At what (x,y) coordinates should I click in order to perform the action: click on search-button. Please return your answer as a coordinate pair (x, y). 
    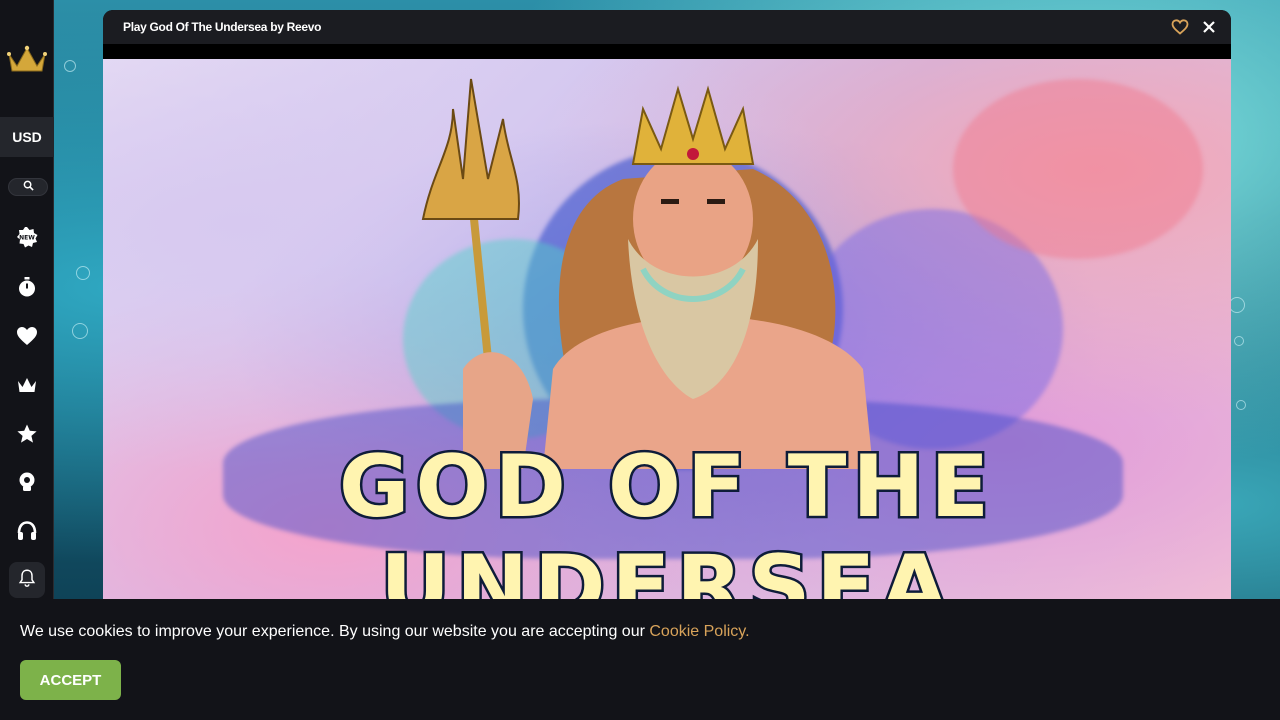
    Looking at the image, I should click on (28, 187).